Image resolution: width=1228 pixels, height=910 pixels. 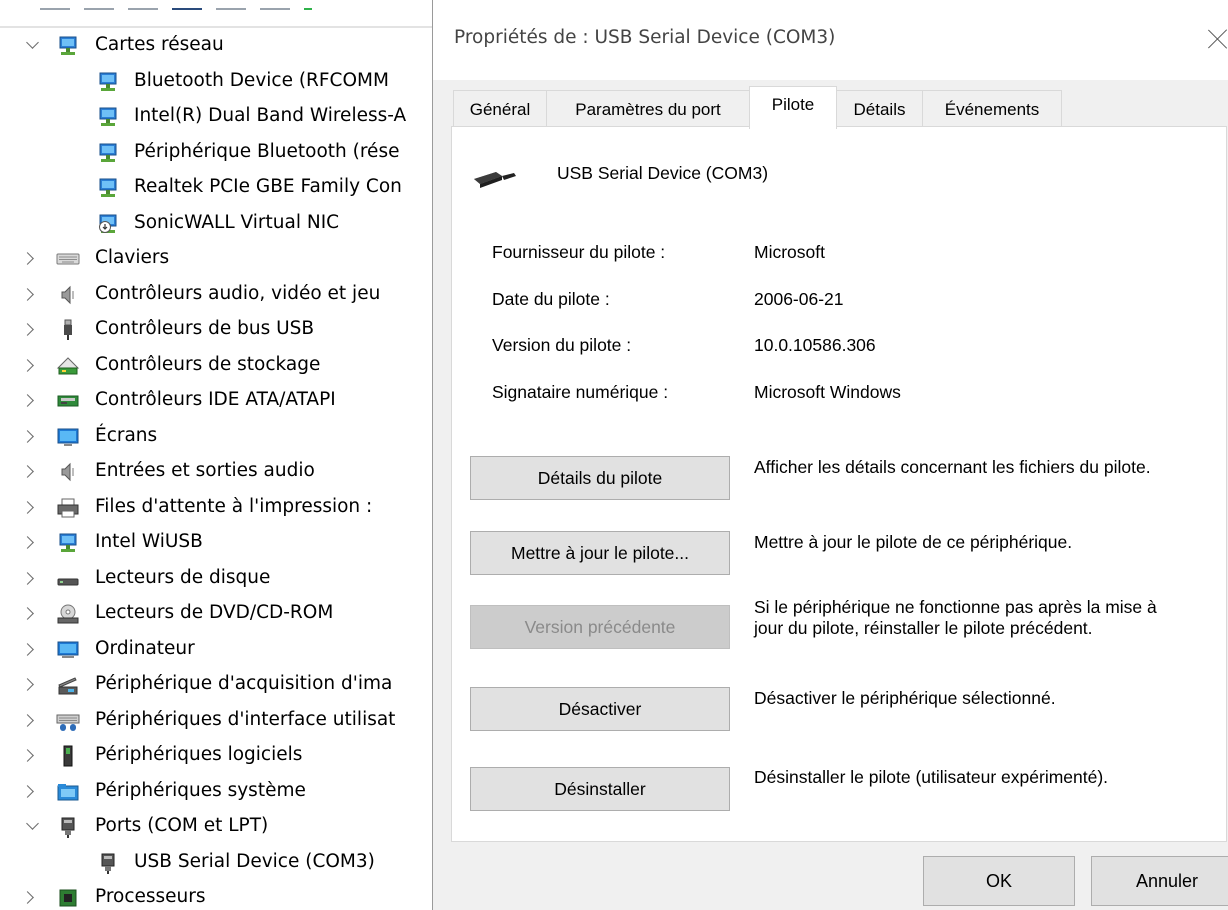 What do you see at coordinates (214, 612) in the screenshot?
I see `tree-item-label: Lecteurs de DVD/CD-ROM` at bounding box center [214, 612].